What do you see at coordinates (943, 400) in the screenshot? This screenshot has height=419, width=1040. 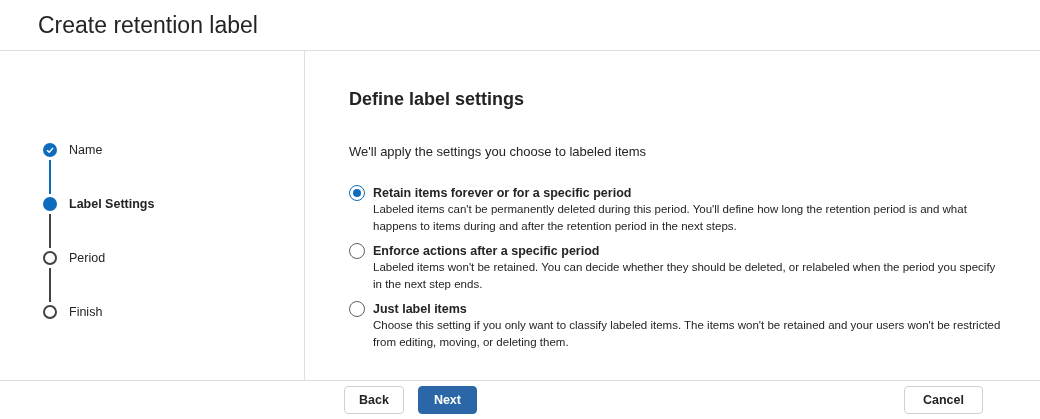 I see `cancel-button: Cancel` at bounding box center [943, 400].